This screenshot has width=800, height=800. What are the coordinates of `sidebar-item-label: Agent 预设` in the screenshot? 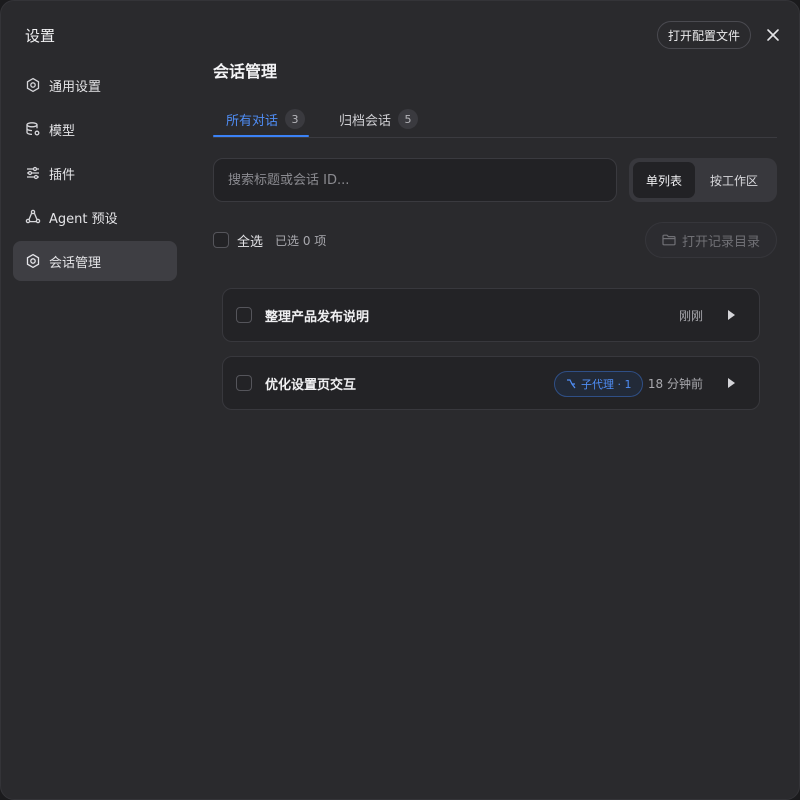 It's located at (83, 219).